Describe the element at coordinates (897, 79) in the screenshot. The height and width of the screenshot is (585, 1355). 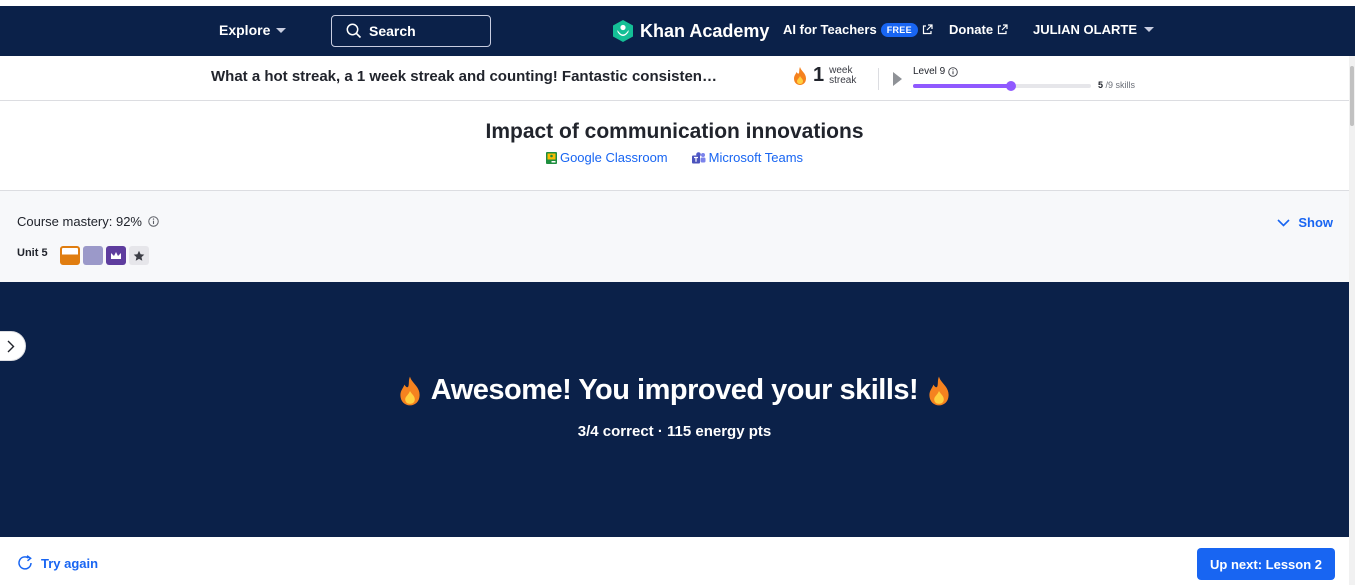
I see `play-icon` at that location.